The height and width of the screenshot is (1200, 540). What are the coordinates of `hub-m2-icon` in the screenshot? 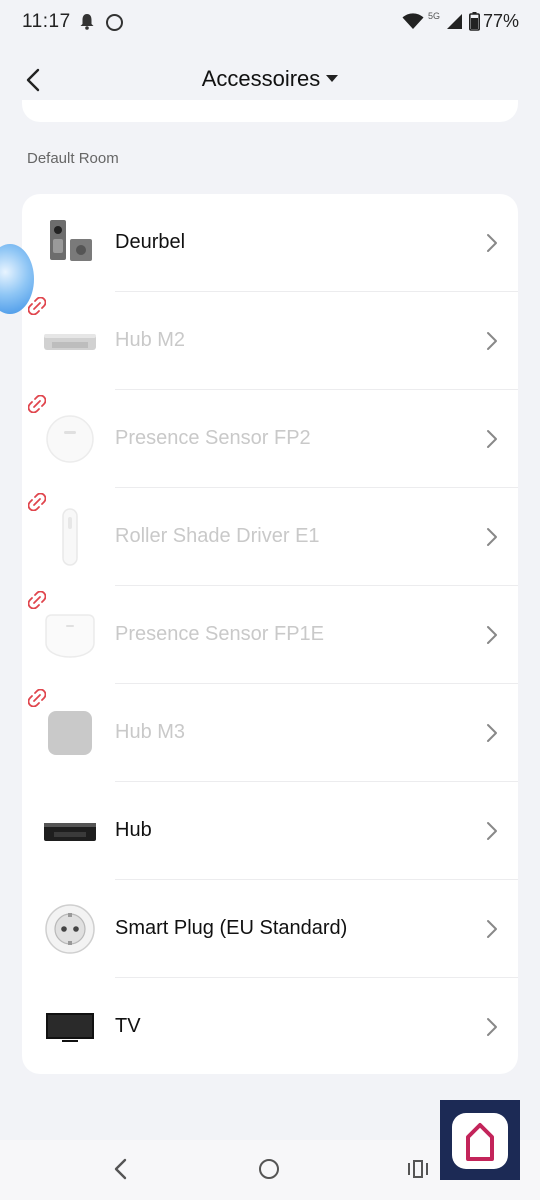 It's located at (70, 341).